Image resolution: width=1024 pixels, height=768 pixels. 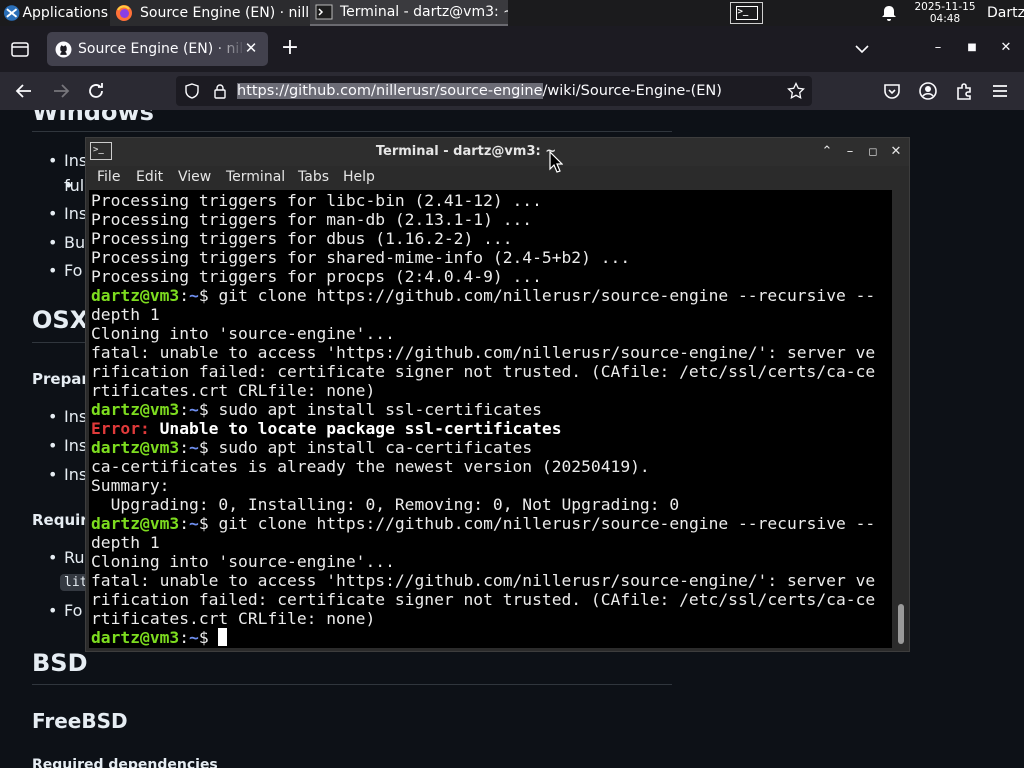 I want to click on menu-icon, so click(x=1000, y=91).